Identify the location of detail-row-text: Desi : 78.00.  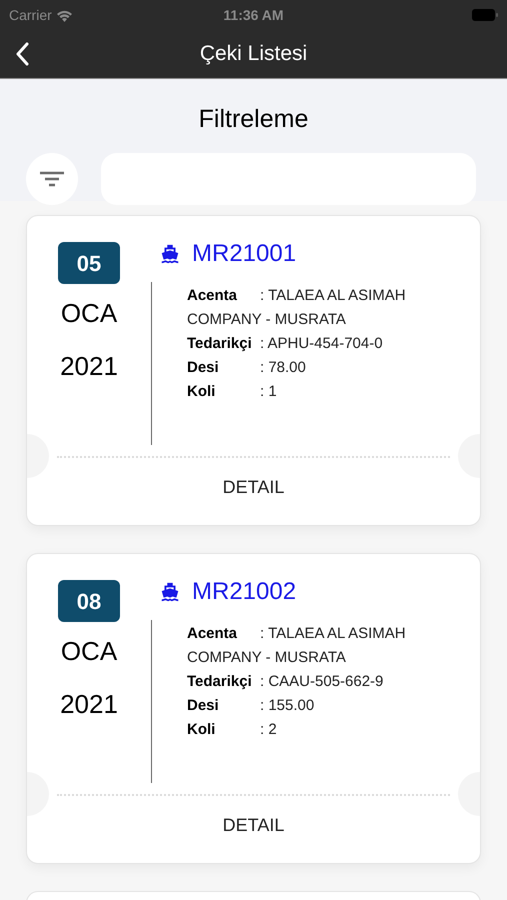
(247, 368).